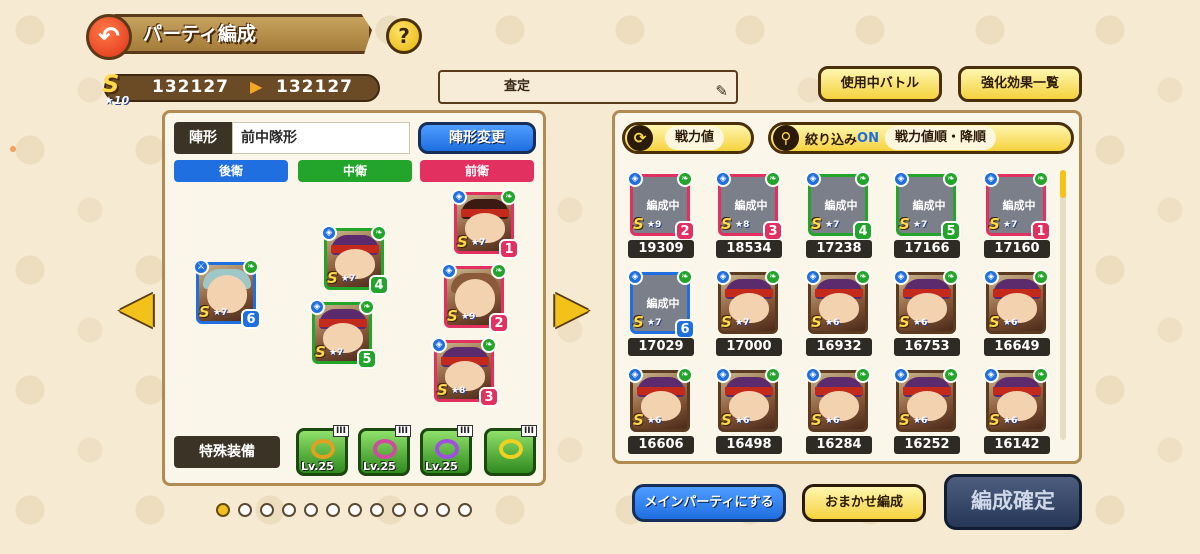 This screenshot has width=1200, height=554. Describe the element at coordinates (117, 100) in the screenshot. I see `rank-stars: ★10` at that location.